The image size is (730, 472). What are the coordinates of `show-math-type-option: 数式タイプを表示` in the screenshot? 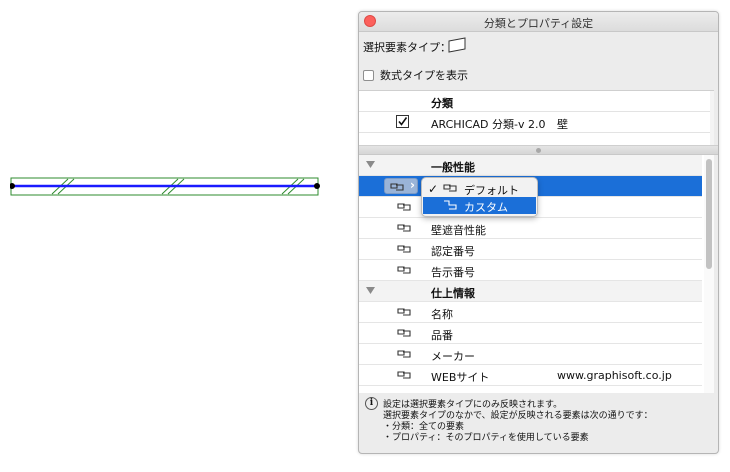 It's located at (415, 75).